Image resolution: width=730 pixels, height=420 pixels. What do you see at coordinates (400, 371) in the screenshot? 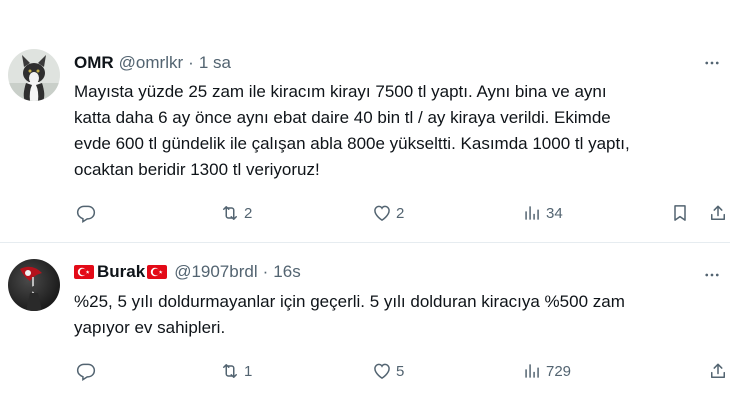
I see `like-count: 5` at bounding box center [400, 371].